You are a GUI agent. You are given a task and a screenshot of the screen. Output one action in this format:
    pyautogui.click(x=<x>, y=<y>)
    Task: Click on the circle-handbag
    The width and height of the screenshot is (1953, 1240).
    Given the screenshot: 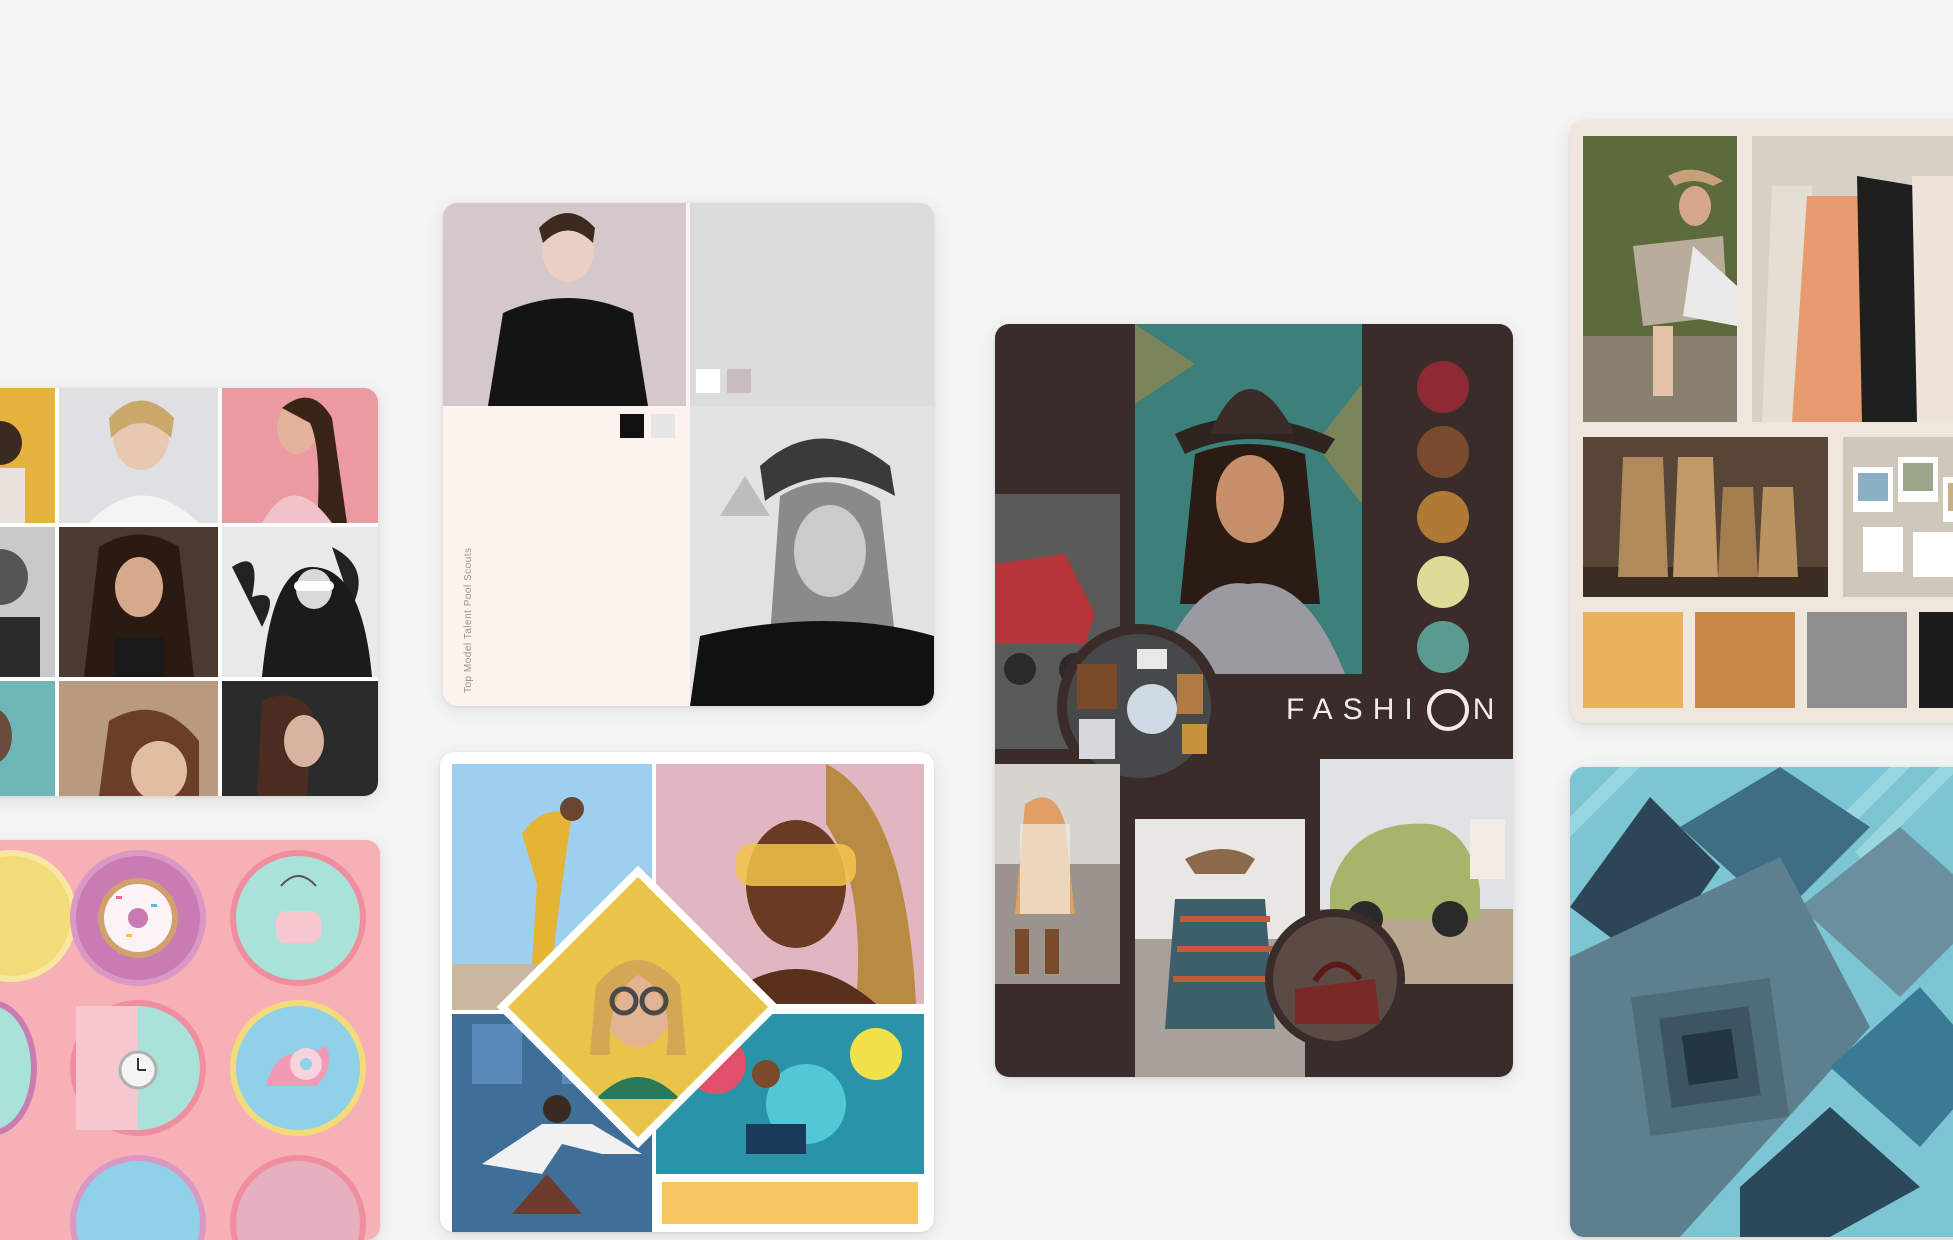 What is the action you would take?
    pyautogui.click(x=298, y=918)
    